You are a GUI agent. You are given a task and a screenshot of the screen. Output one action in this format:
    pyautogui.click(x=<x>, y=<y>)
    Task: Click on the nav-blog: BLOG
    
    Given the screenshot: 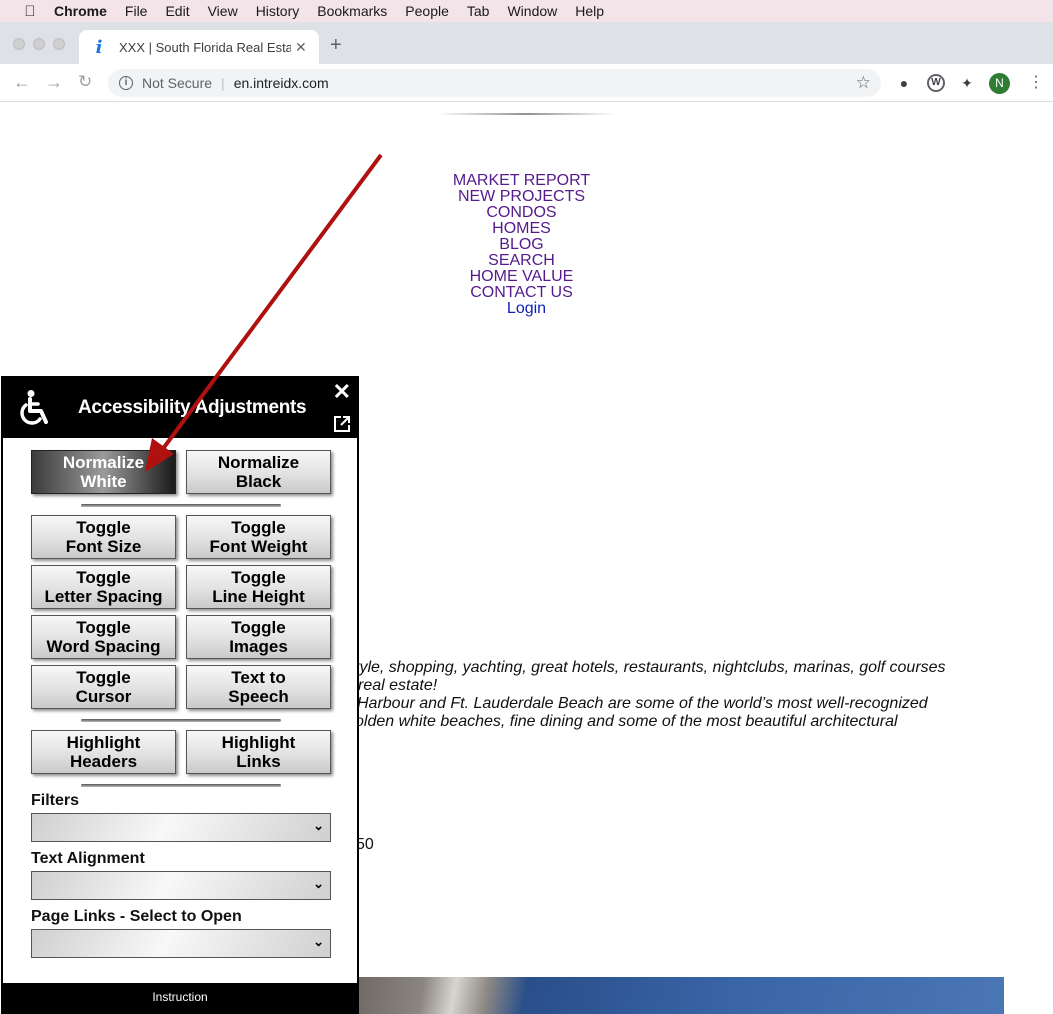 What is the action you would take?
    pyautogui.click(x=521, y=245)
    